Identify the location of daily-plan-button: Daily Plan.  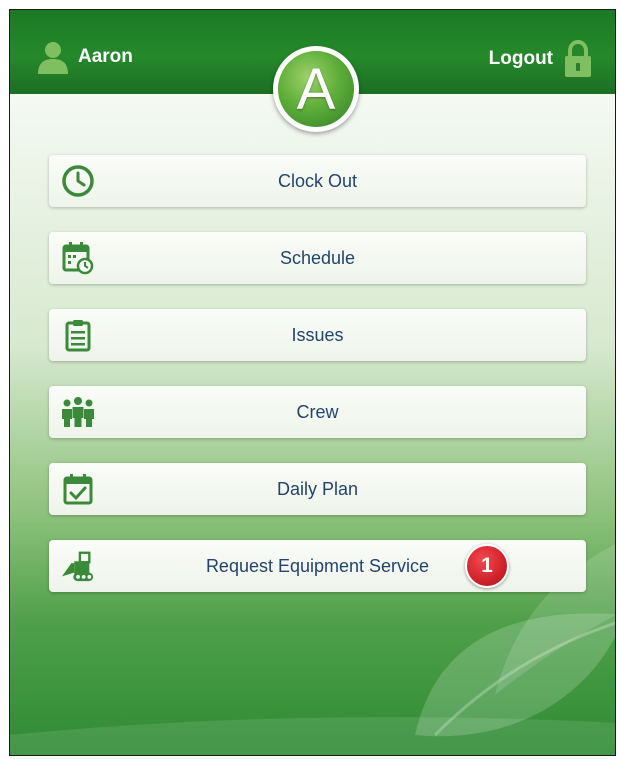
(317, 489).